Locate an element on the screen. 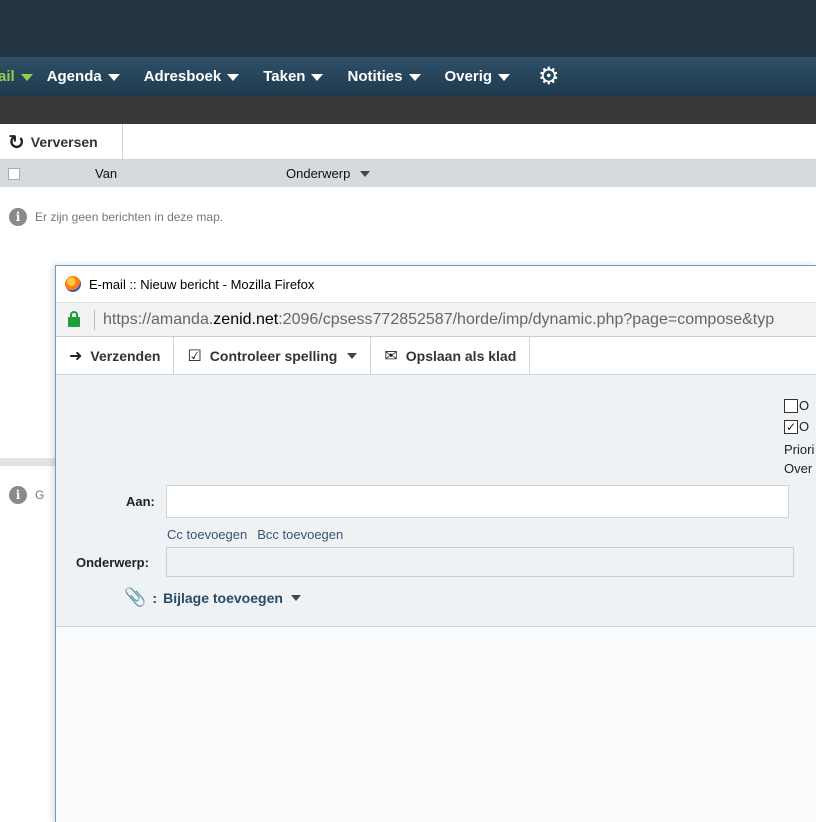 This screenshot has height=822, width=816. message-list-header: Van Onderwerp is located at coordinates (408, 173).